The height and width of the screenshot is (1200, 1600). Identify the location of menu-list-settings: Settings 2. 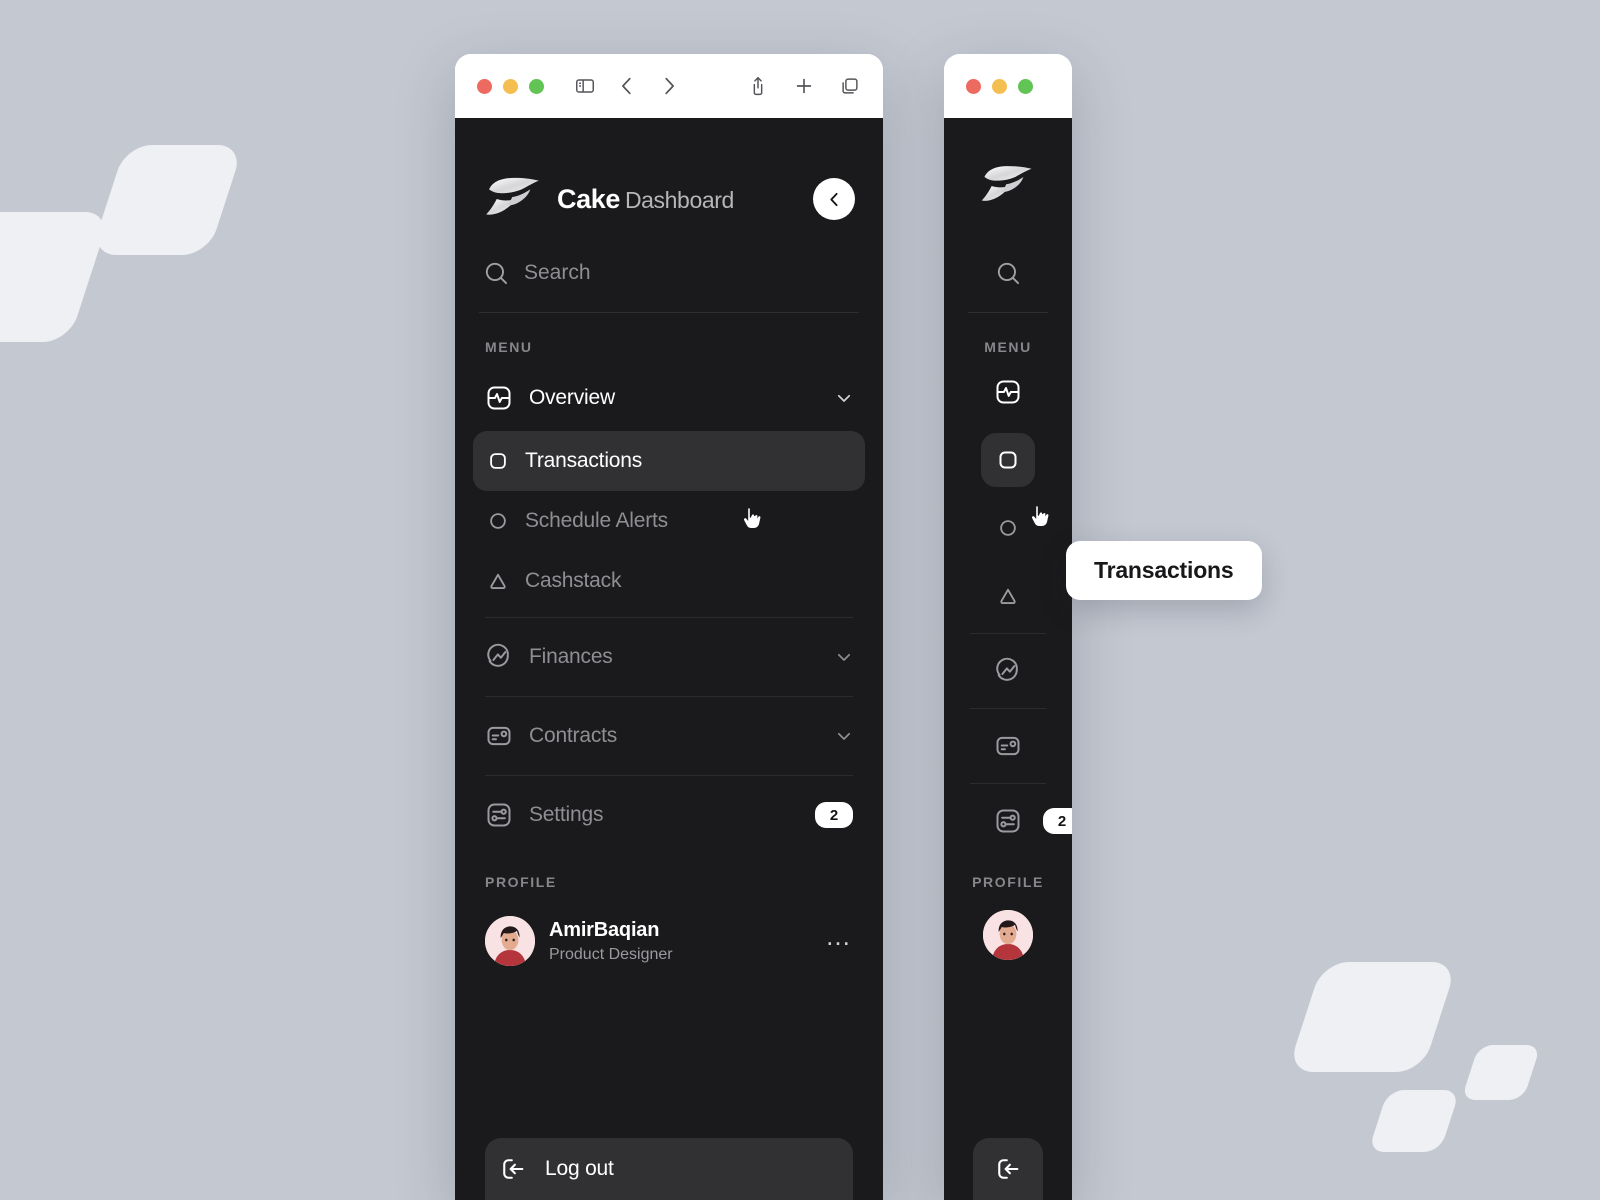
(669, 815).